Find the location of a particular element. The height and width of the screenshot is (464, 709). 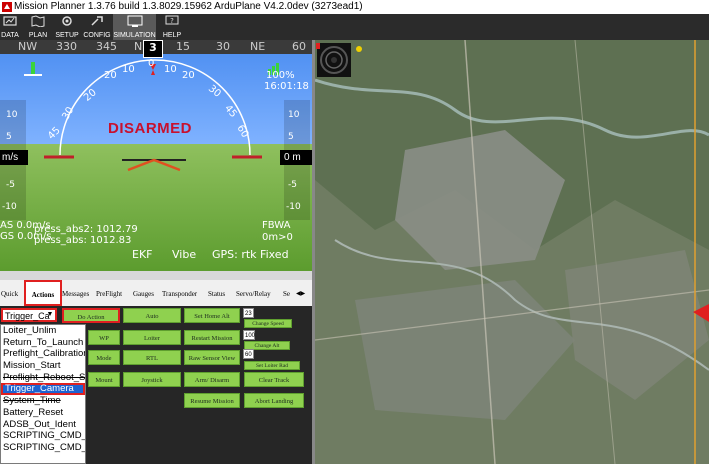

vibe-status: Vibe is located at coordinates (184, 254).